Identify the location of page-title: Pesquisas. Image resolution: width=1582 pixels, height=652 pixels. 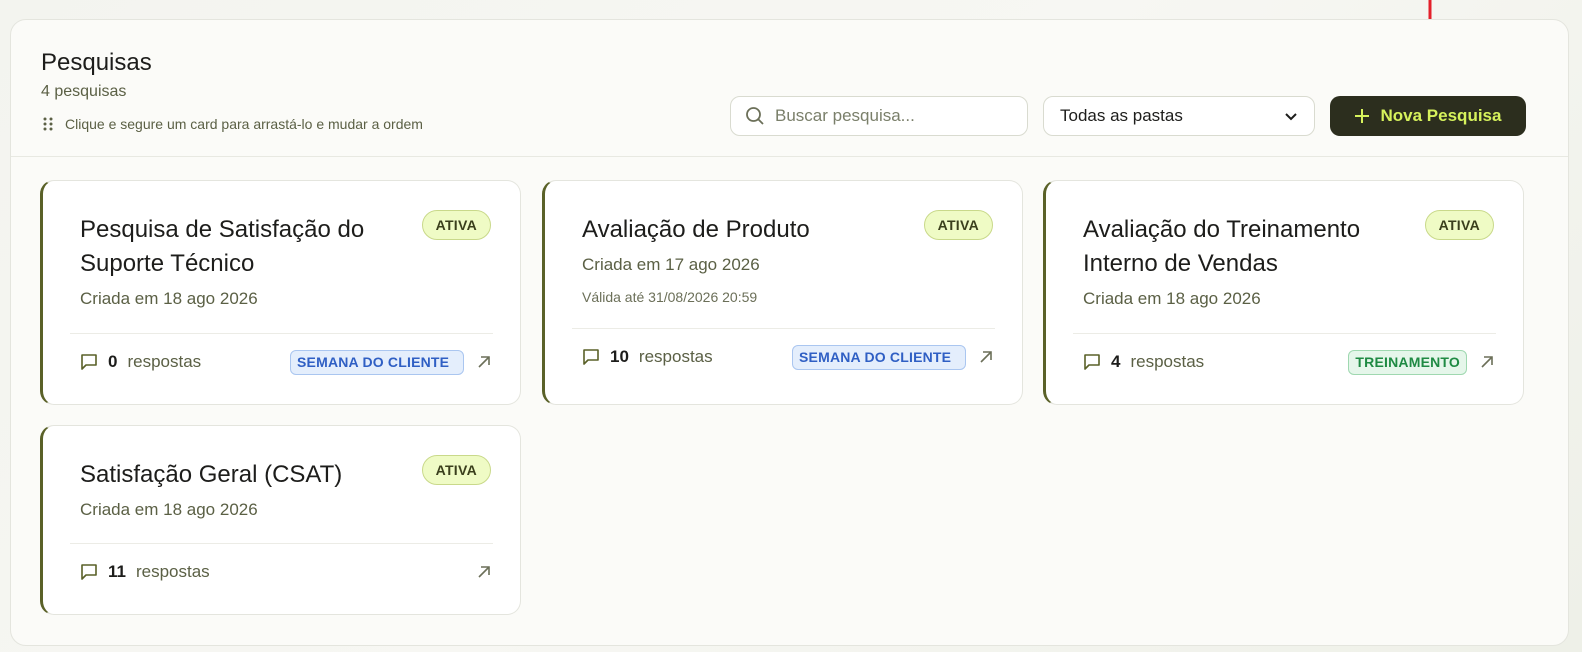
(96, 62).